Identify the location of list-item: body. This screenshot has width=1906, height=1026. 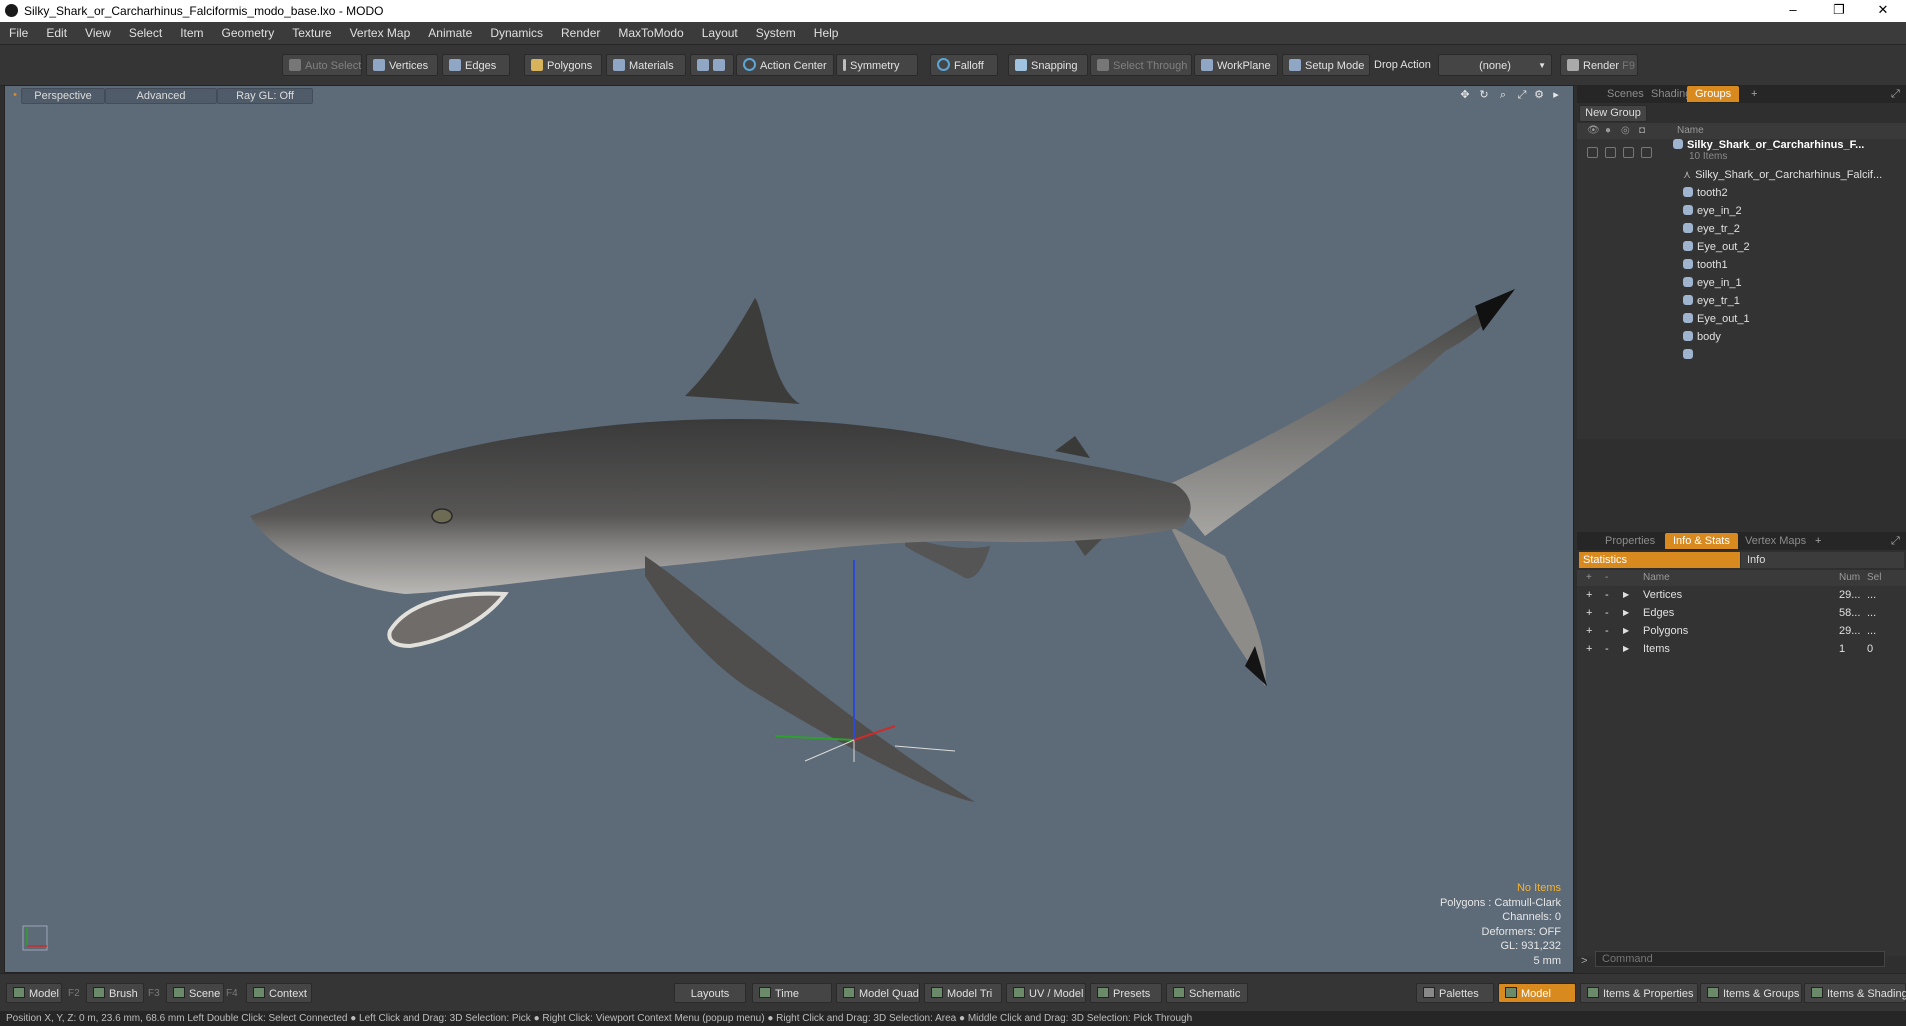
(1741, 337).